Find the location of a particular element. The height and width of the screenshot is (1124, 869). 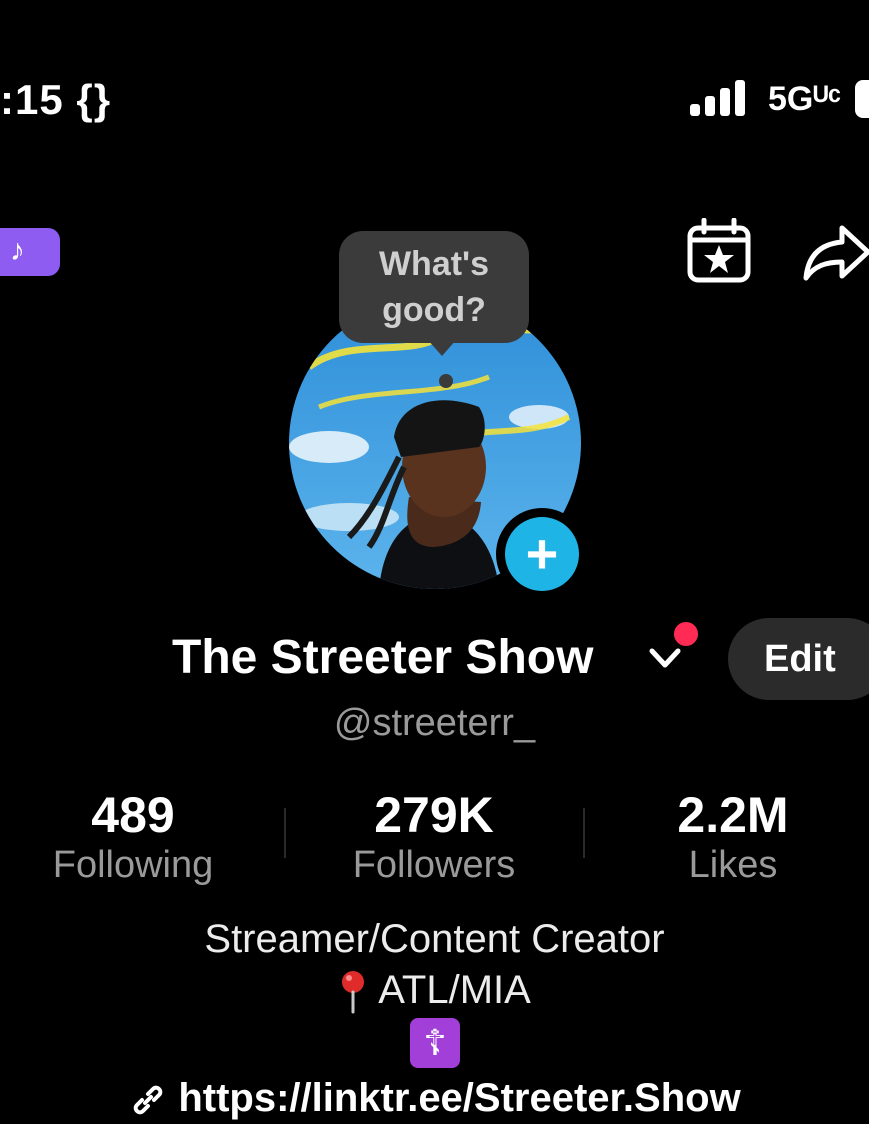

status-time: :15 {} is located at coordinates (56, 99).